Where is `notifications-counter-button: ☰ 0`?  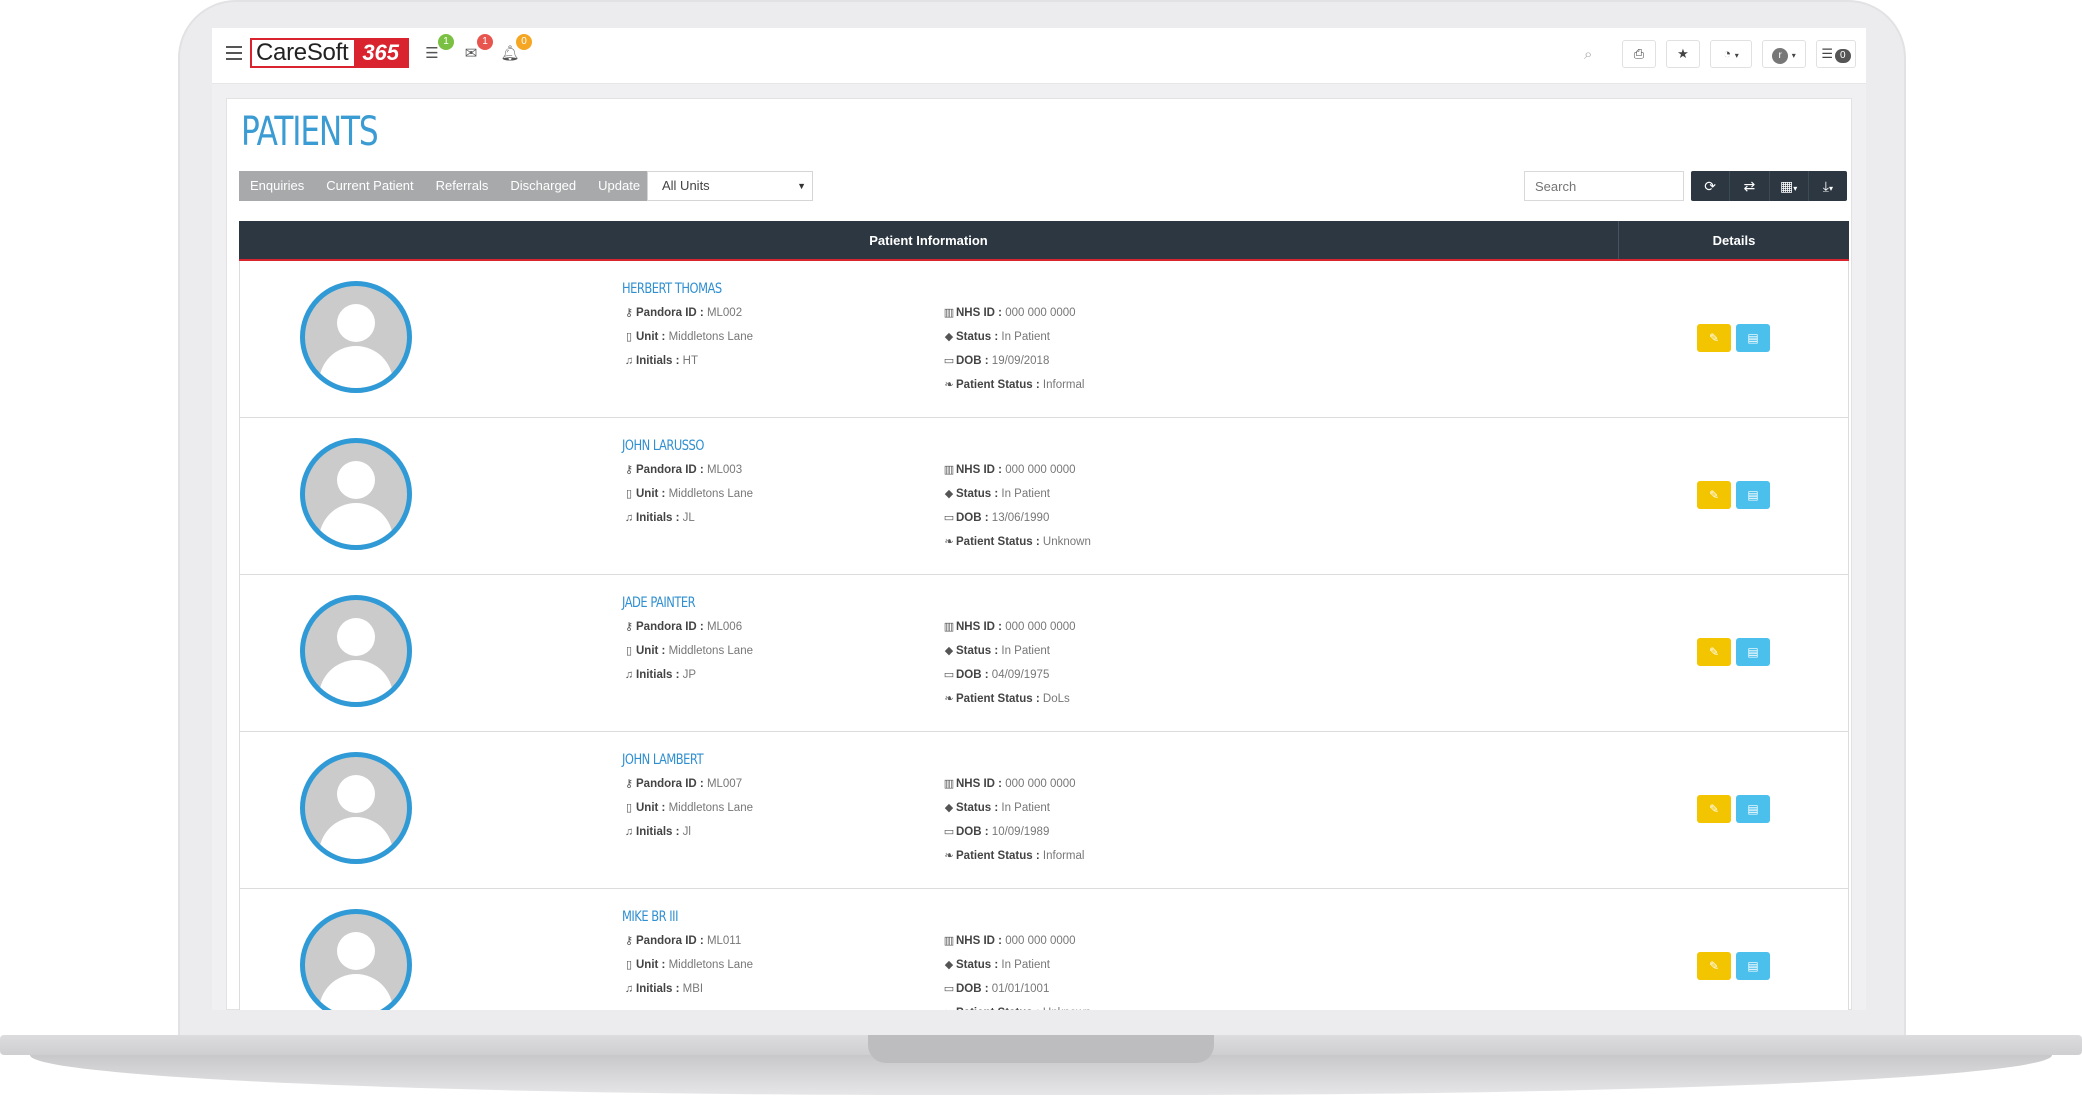
notifications-counter-button: ☰ 0 is located at coordinates (1836, 54).